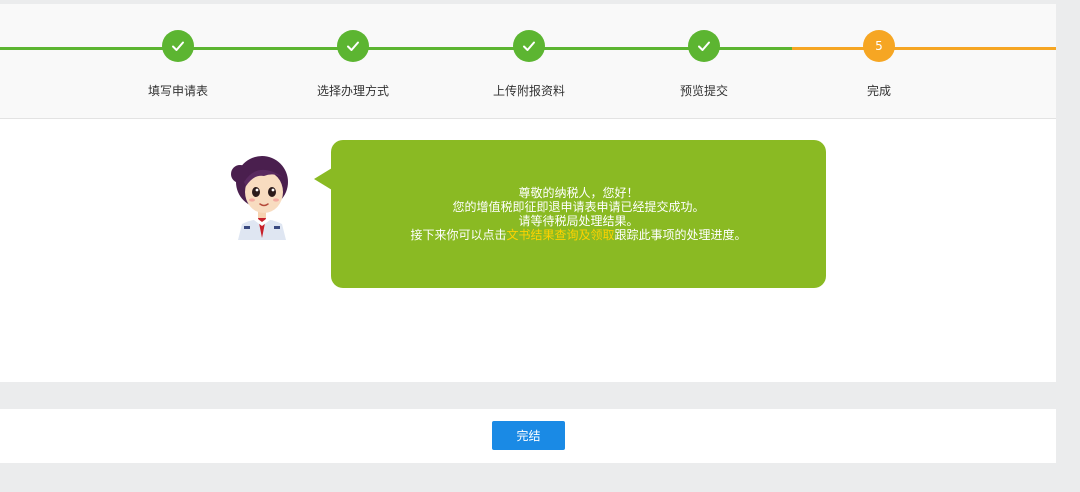  What do you see at coordinates (528, 435) in the screenshot?
I see `finish-button: 完结` at bounding box center [528, 435].